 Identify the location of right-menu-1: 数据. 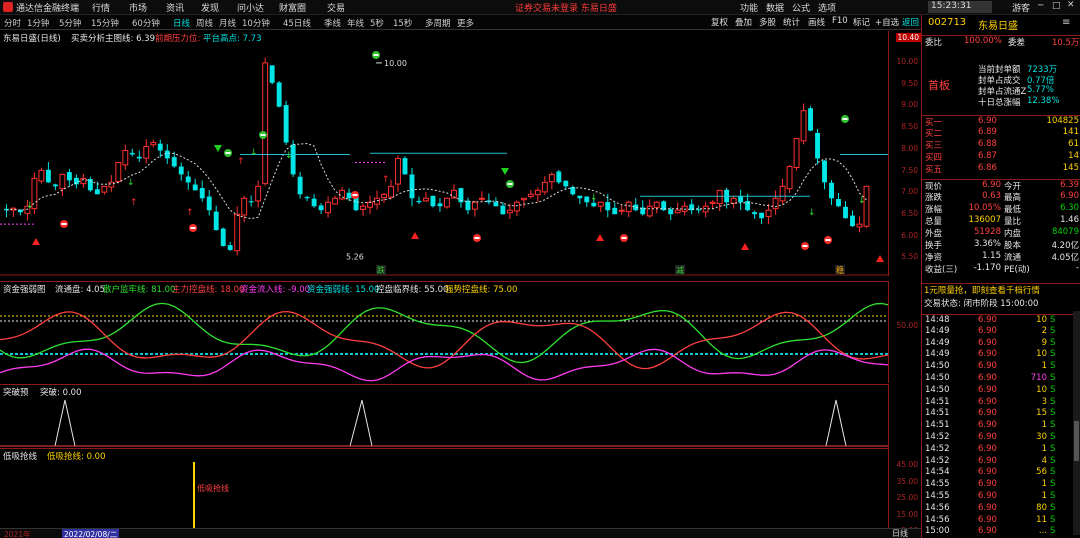
(775, 7).